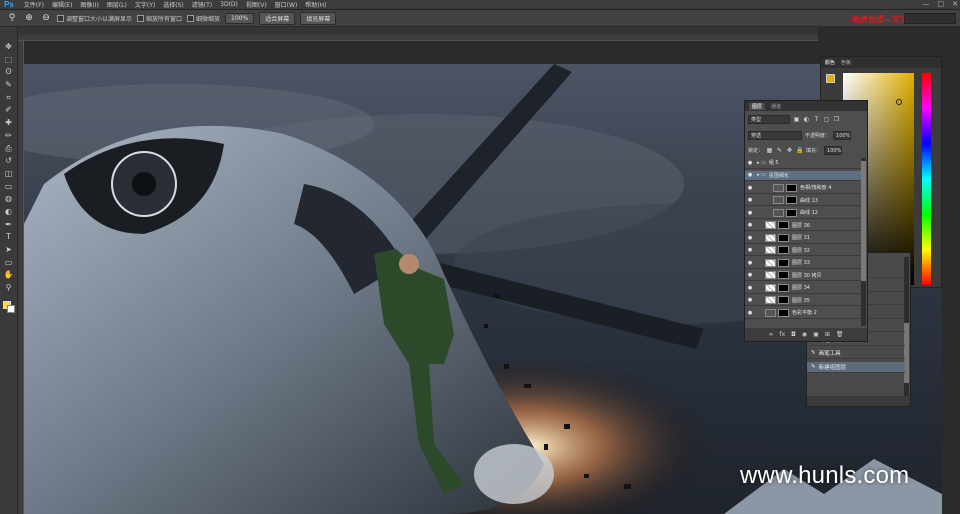  I want to click on menu-image: 图像(I), so click(89, 4).